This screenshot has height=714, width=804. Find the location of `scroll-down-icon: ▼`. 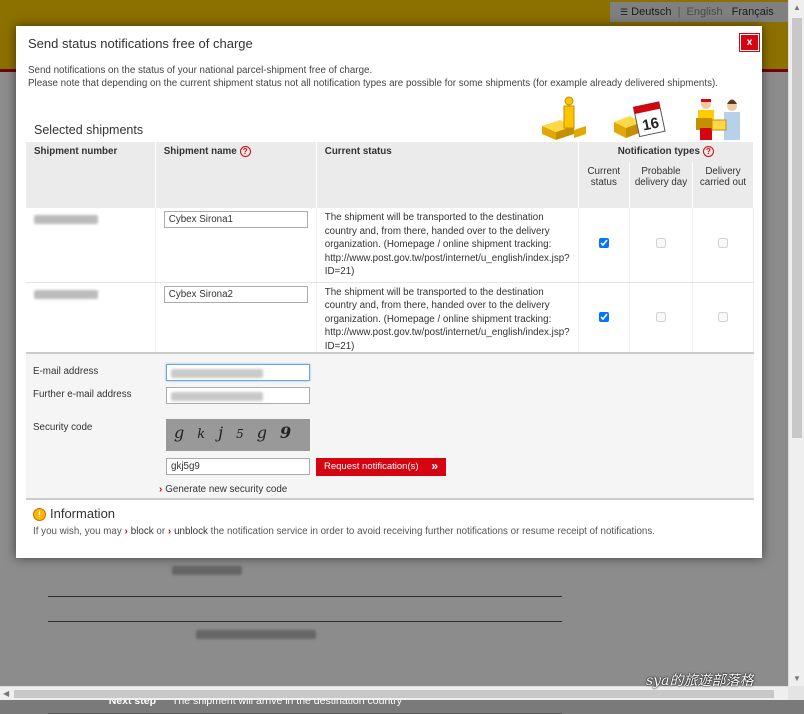

scroll-down-icon: ▼ is located at coordinates (797, 678).